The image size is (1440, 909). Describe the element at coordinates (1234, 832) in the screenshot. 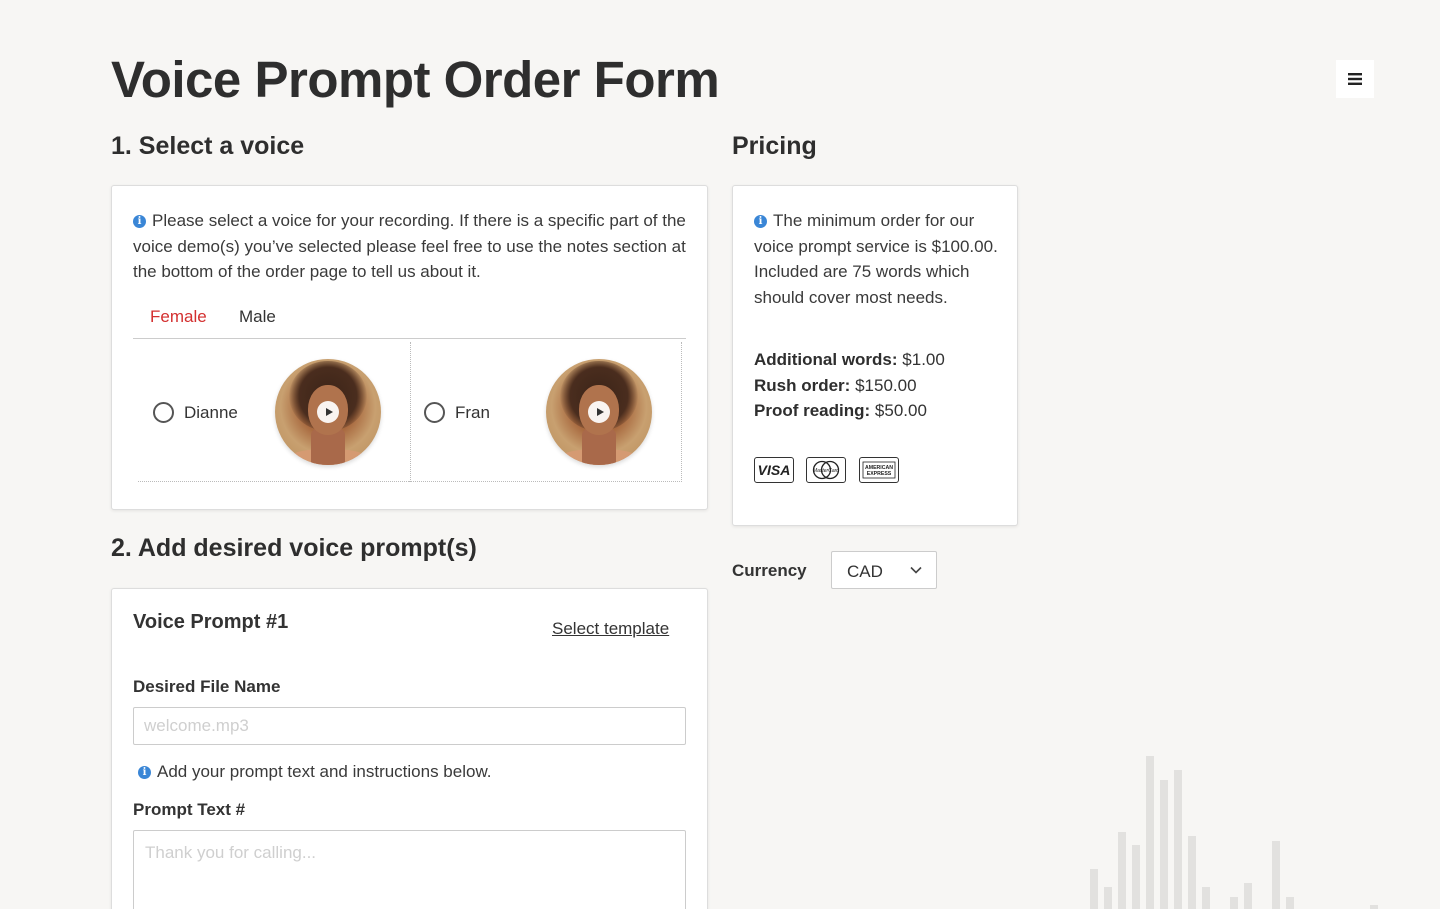

I see `waveform-decoration` at that location.